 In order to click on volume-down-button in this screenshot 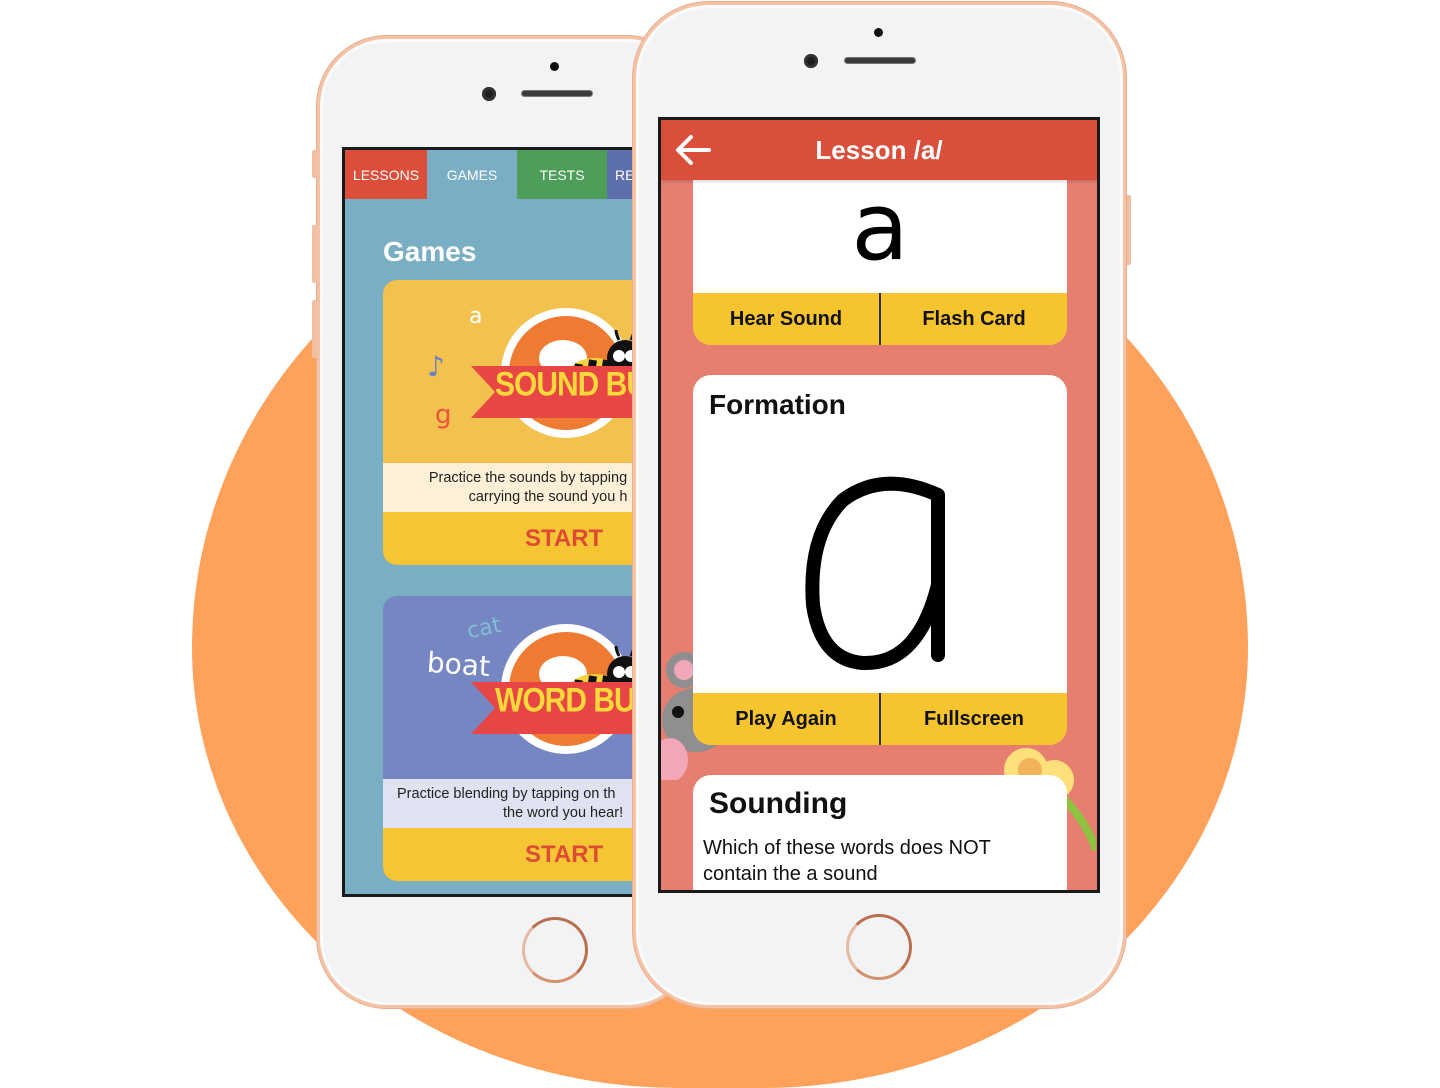, I will do `click(314, 329)`.